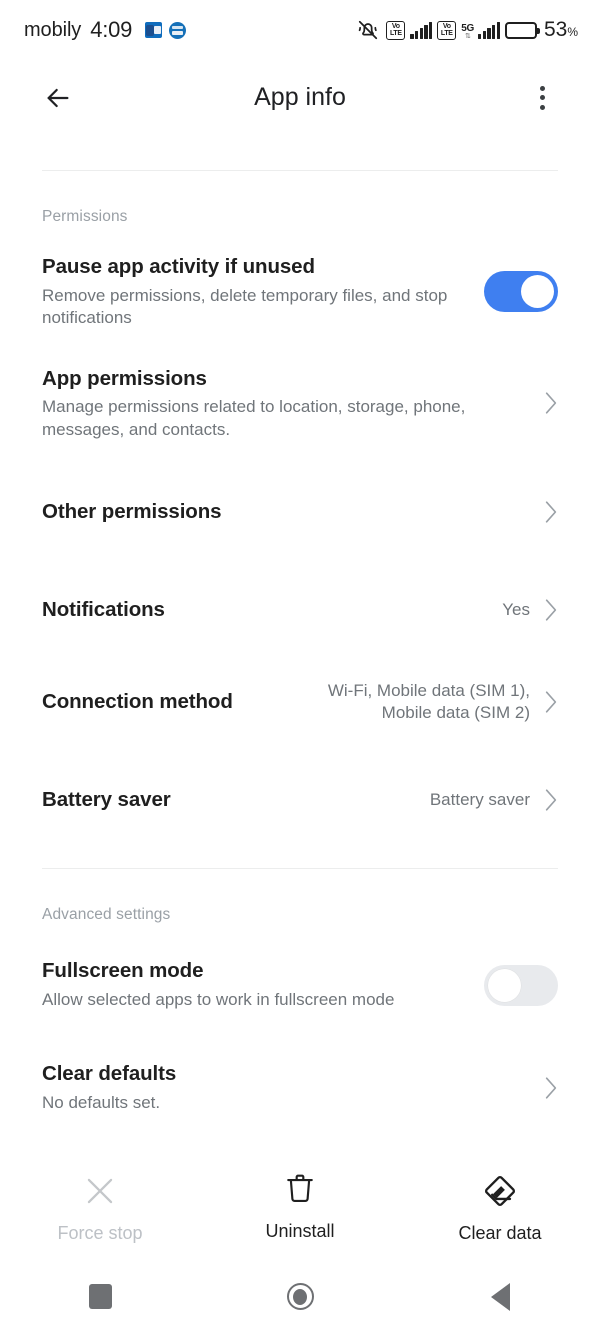 The image size is (600, 1333). I want to click on status-bar: mobily 4:09 Vo LTE Vo LTE 5G ⇅ 53%, so click(300, 30).